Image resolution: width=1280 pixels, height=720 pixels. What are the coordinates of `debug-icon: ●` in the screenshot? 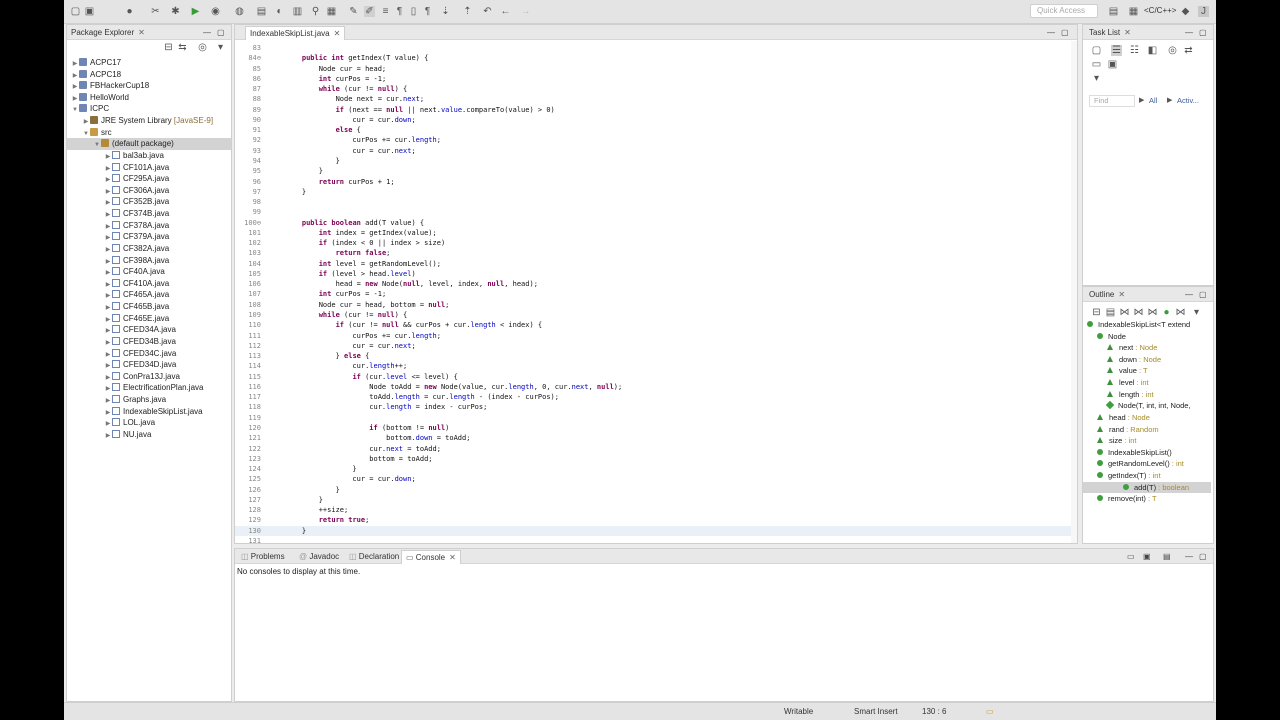 It's located at (129, 11).